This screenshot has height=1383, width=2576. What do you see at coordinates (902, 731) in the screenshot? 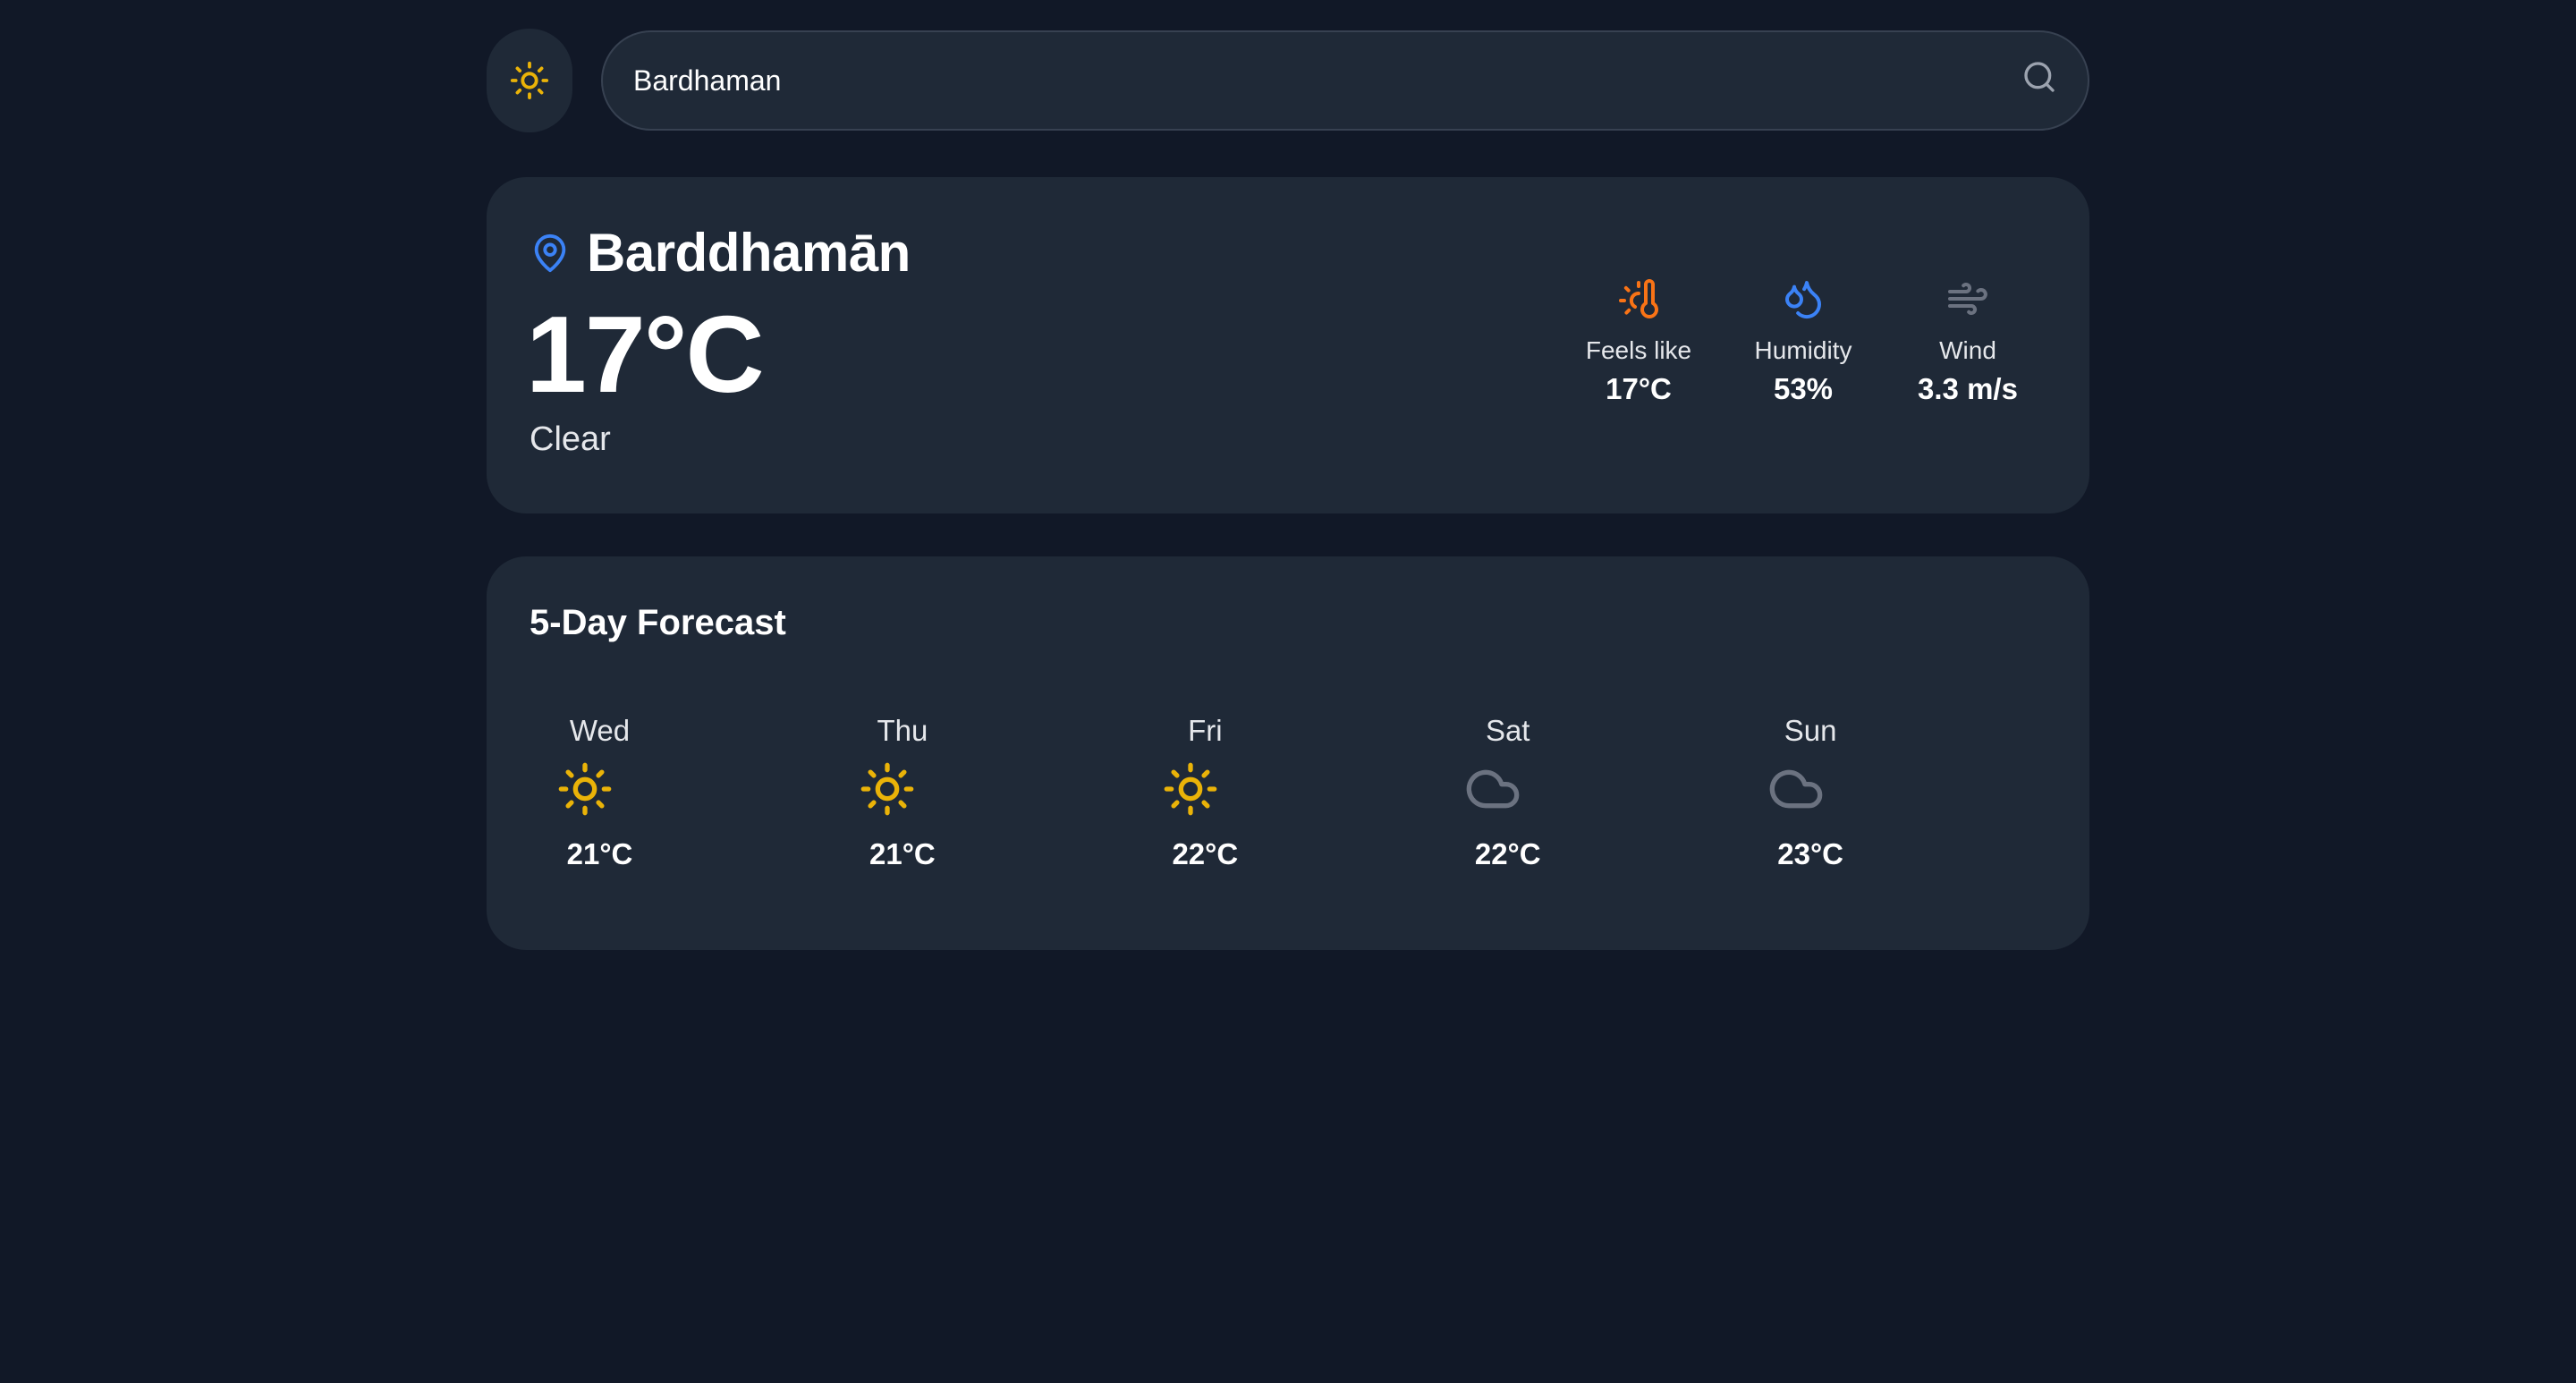
I see `forecast-day-name: Thu` at bounding box center [902, 731].